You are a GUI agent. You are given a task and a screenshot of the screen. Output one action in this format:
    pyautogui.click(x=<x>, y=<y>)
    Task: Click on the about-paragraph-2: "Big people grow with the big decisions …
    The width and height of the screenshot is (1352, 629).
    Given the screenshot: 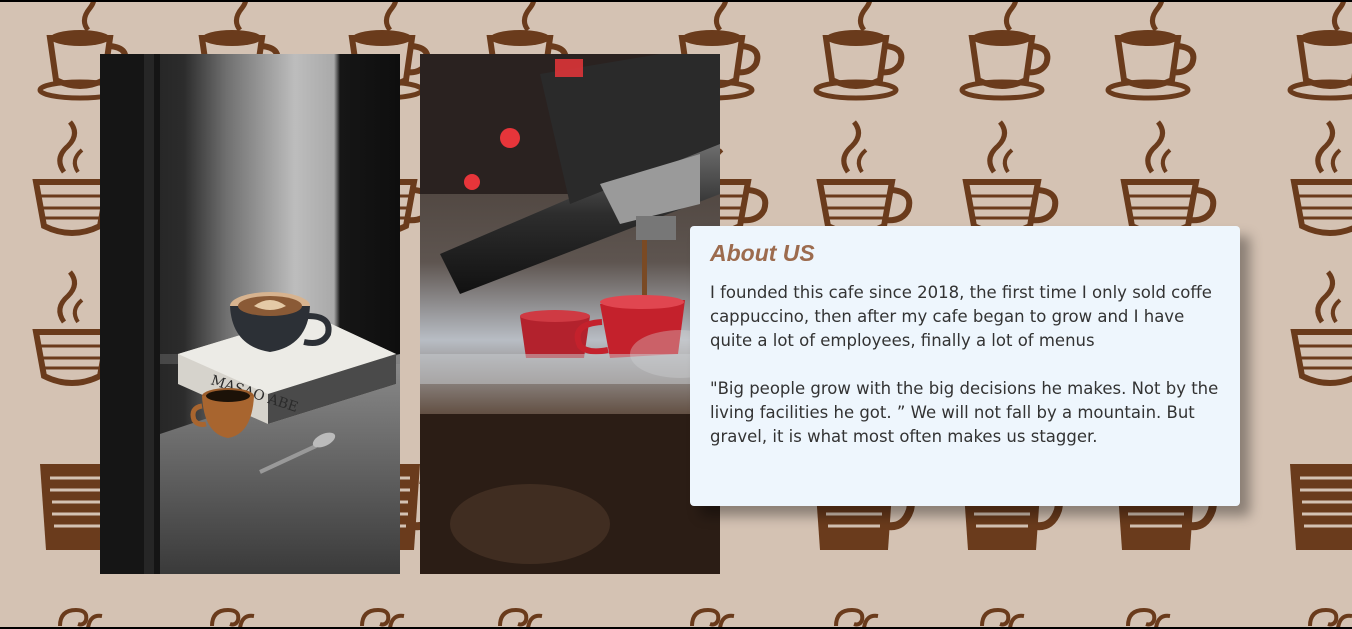 What is the action you would take?
    pyautogui.click(x=964, y=412)
    